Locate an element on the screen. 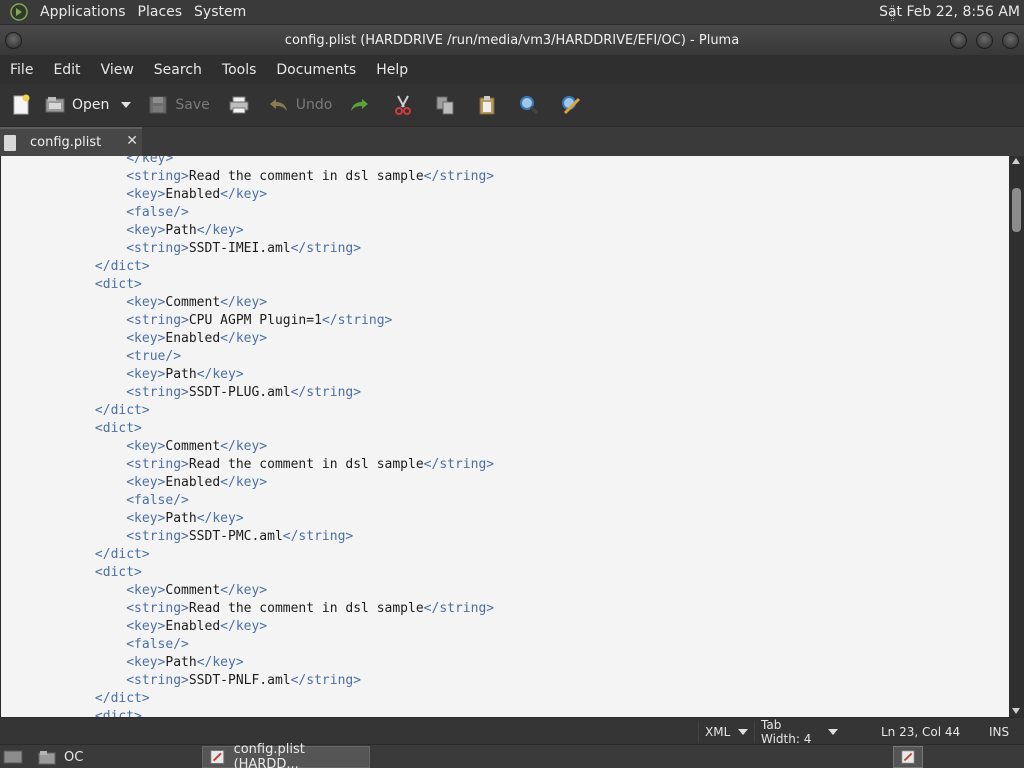 The width and height of the screenshot is (1024, 768). print-button is located at coordinates (239, 105).